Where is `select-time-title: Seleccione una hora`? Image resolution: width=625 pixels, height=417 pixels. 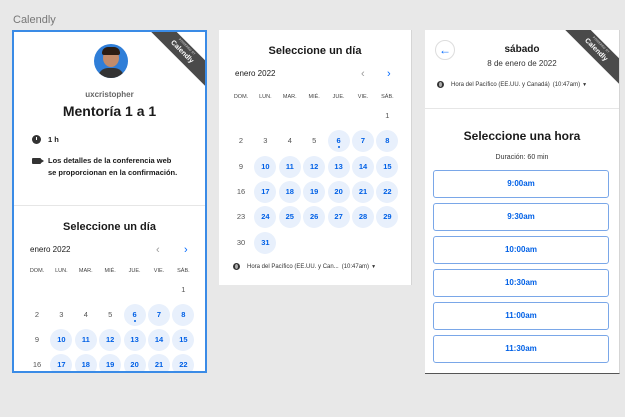
select-time-title: Seleccione una hora is located at coordinates (522, 136).